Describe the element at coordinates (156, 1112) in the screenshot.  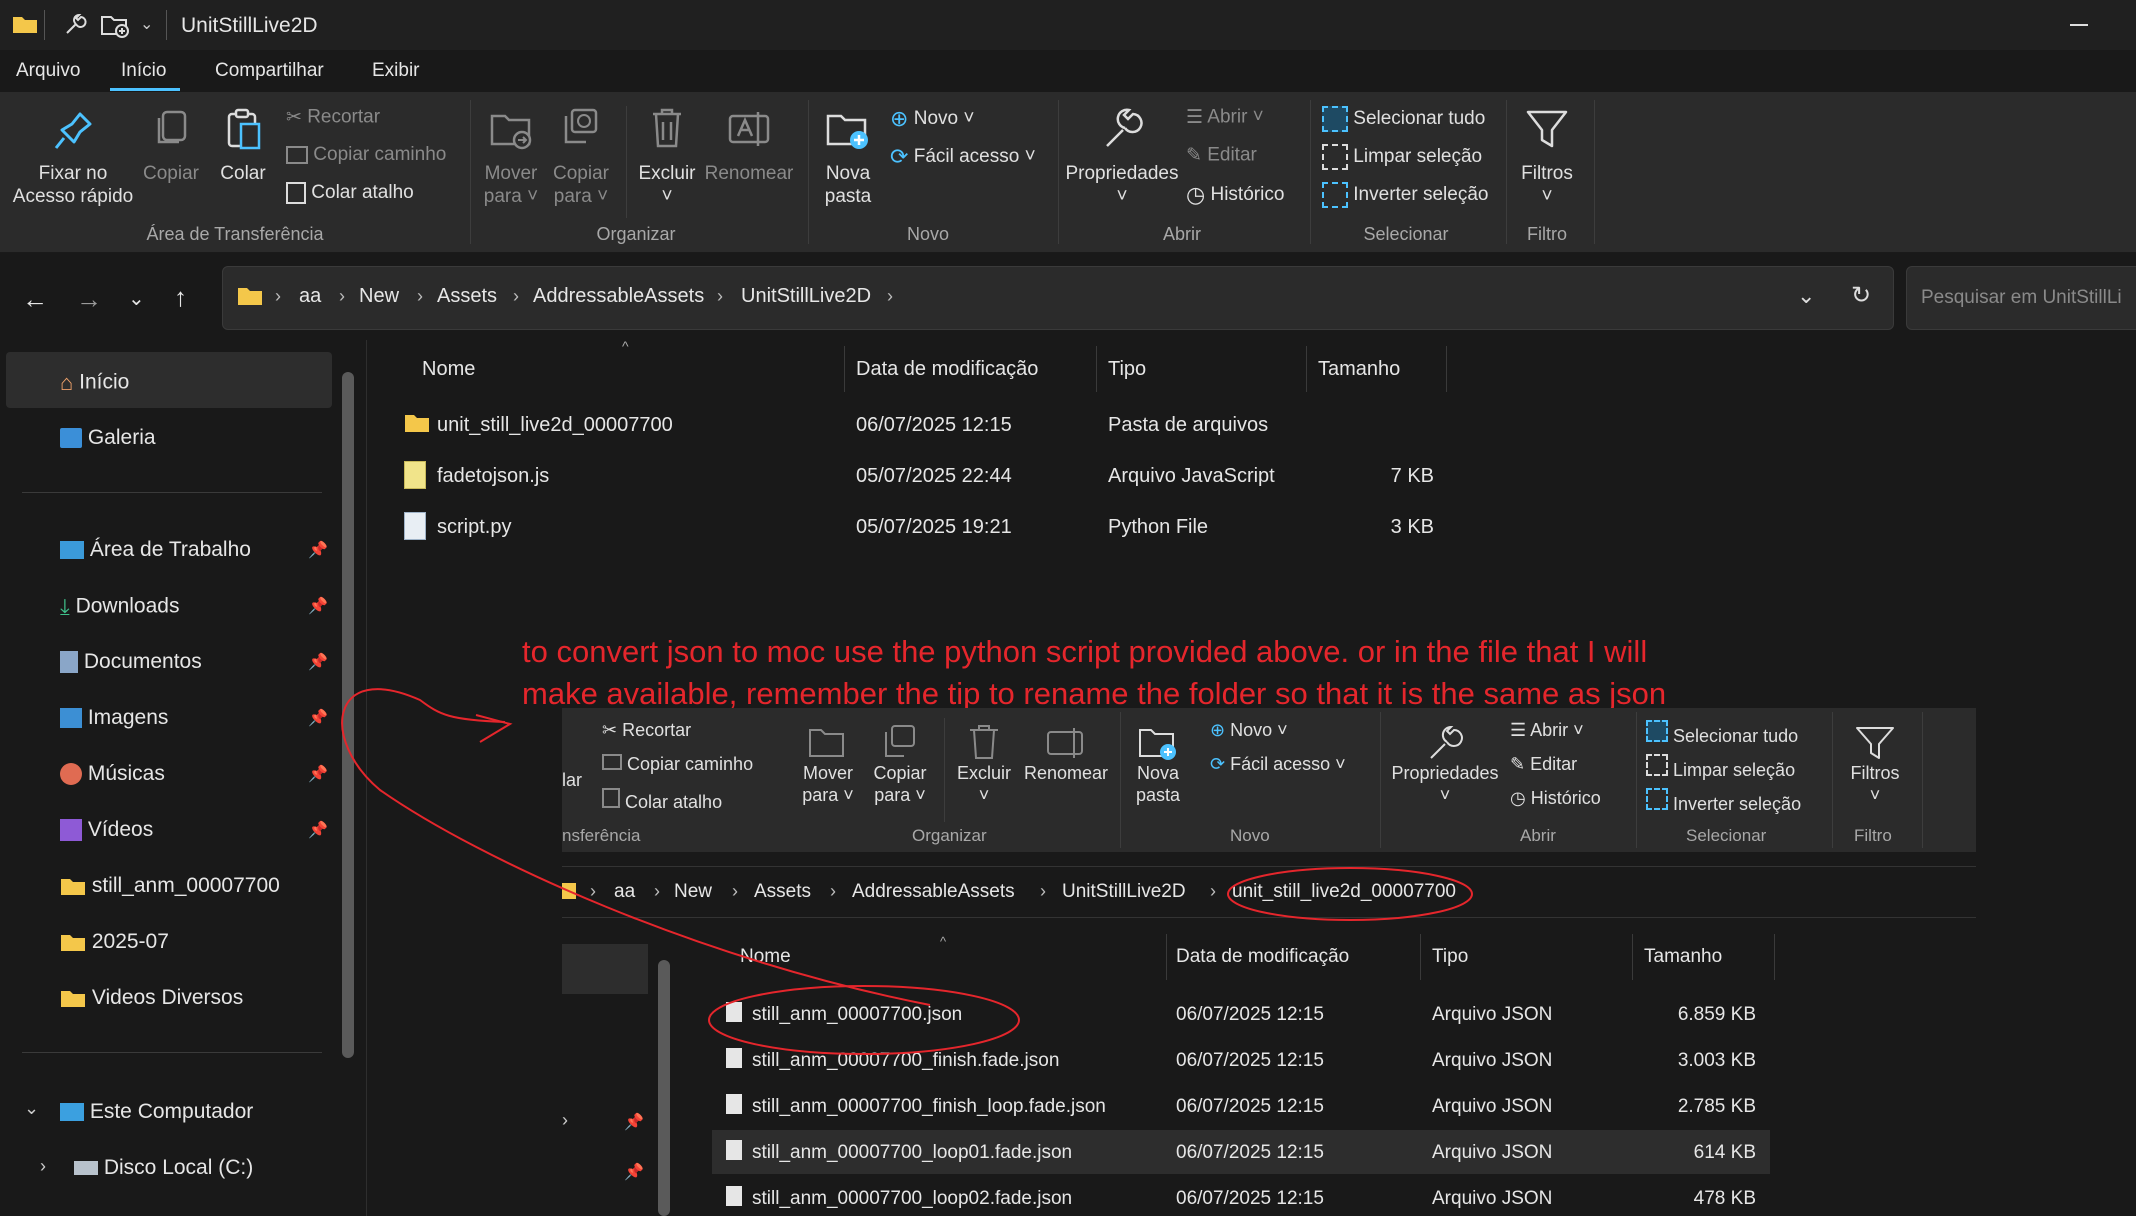
I see `sidebar-item-this-pc: Este Computador` at that location.